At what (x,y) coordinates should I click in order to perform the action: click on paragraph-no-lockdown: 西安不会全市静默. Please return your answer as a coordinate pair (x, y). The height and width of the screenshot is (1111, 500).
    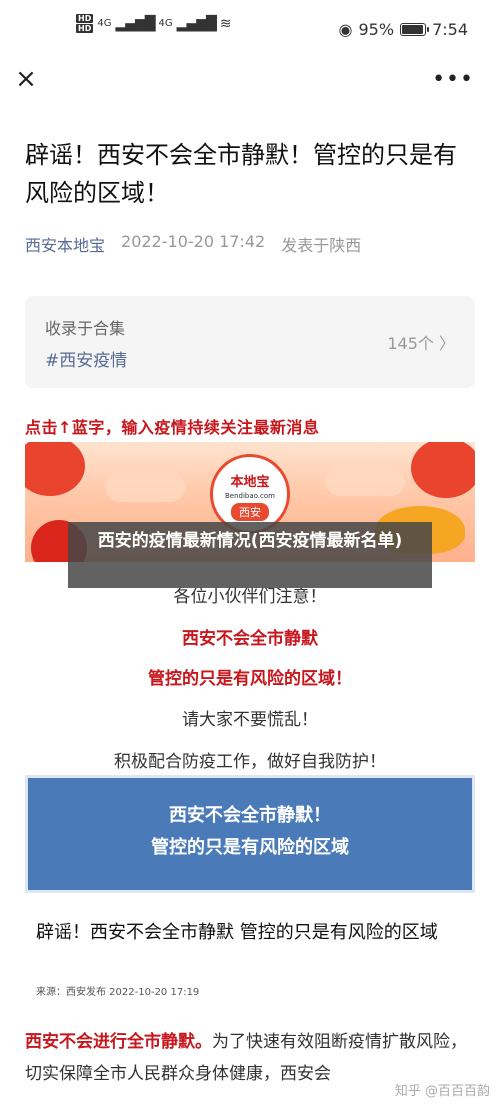
    Looking at the image, I should click on (250, 639).